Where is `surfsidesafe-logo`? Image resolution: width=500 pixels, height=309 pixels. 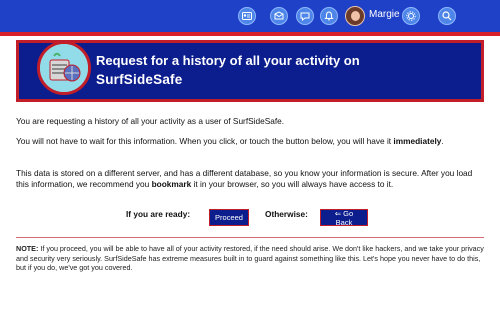
surfsidesafe-logo is located at coordinates (64, 68).